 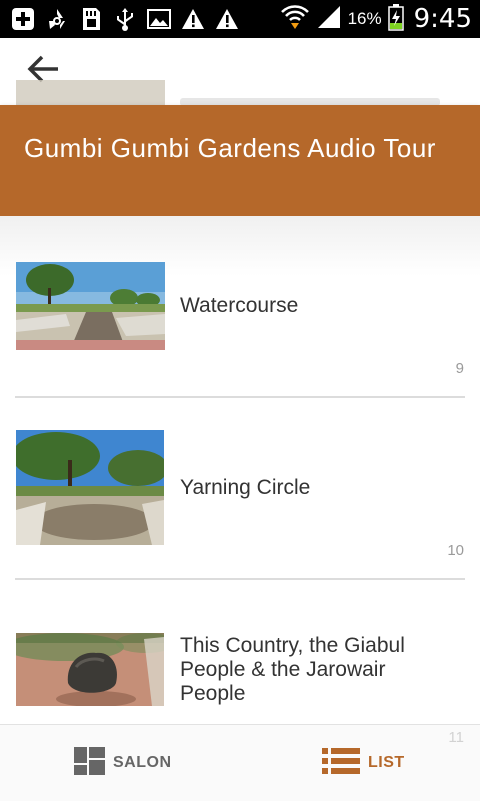 I want to click on item-number: 11, so click(x=456, y=737).